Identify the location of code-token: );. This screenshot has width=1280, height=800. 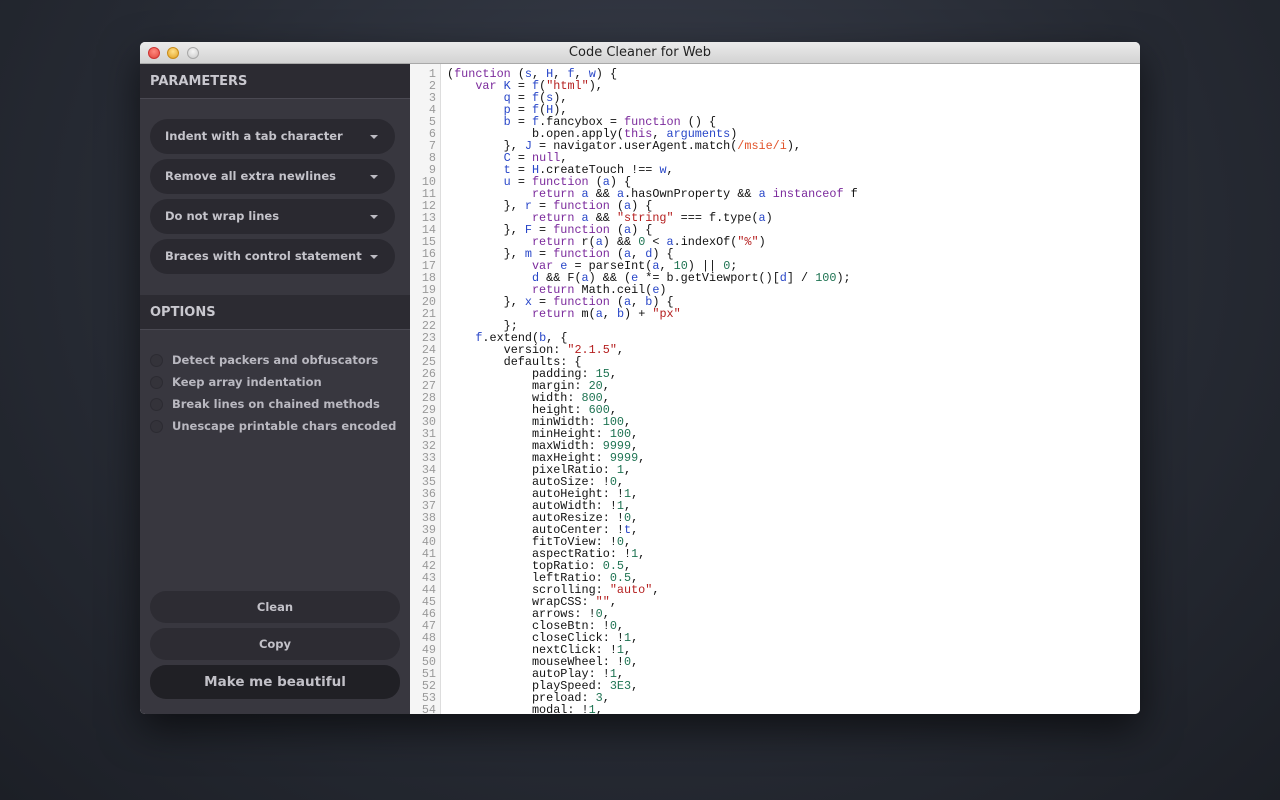
(843, 278).